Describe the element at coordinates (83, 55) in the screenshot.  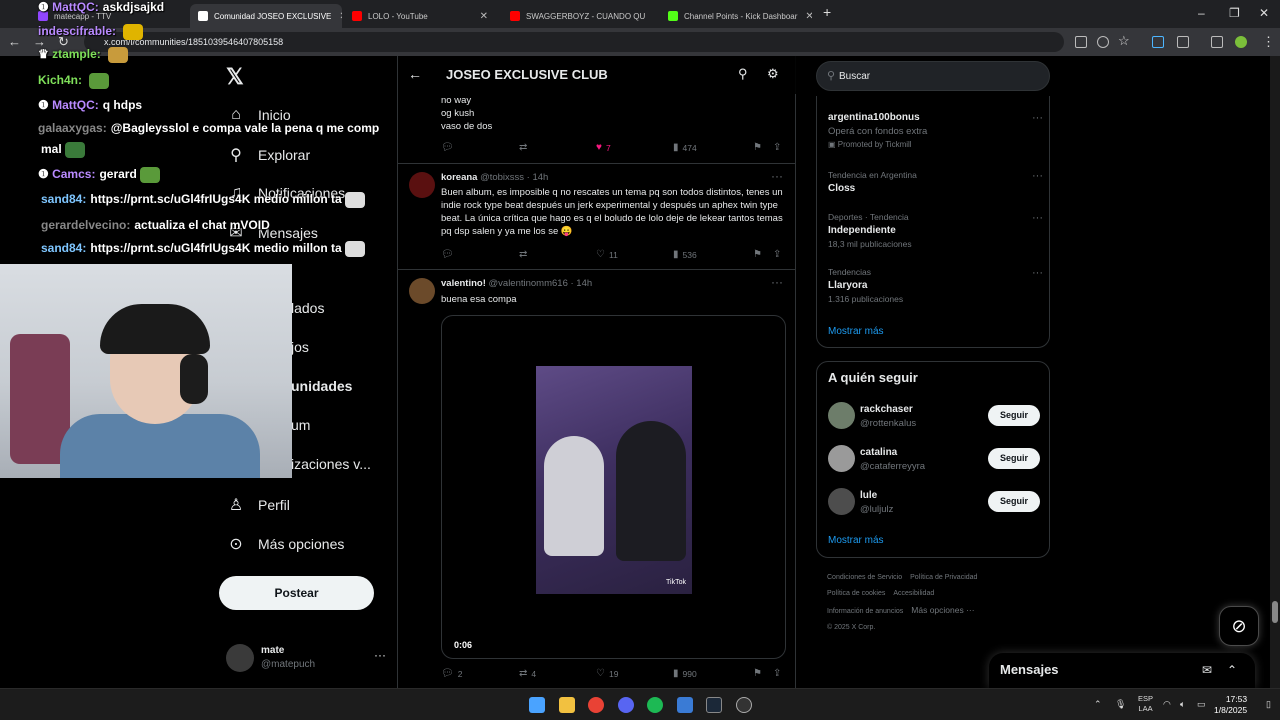
I see `chat-message: ♛ ztample:` at that location.